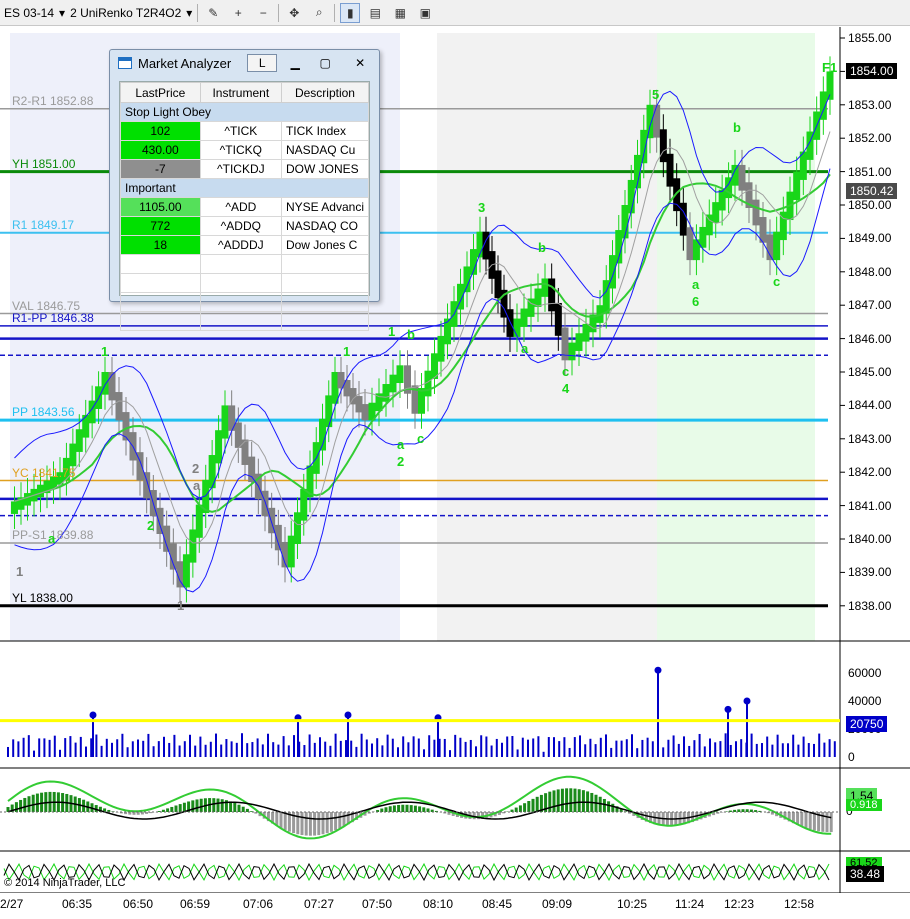  What do you see at coordinates (294, 13) in the screenshot?
I see `crosshair-icon: ✥` at bounding box center [294, 13].